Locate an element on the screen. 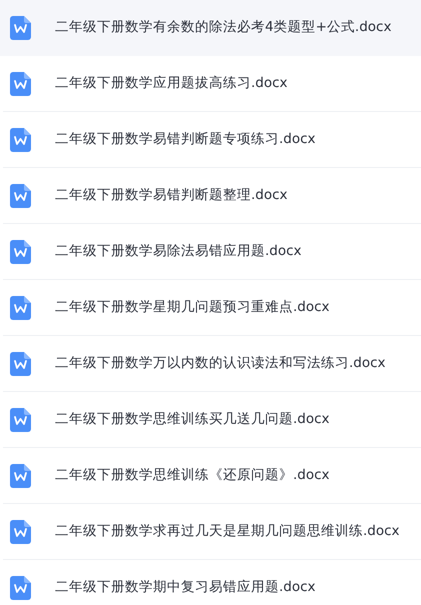 The image size is (421, 605). file-row: 二年级下册数学易错判断题整理.docx is located at coordinates (212, 196).